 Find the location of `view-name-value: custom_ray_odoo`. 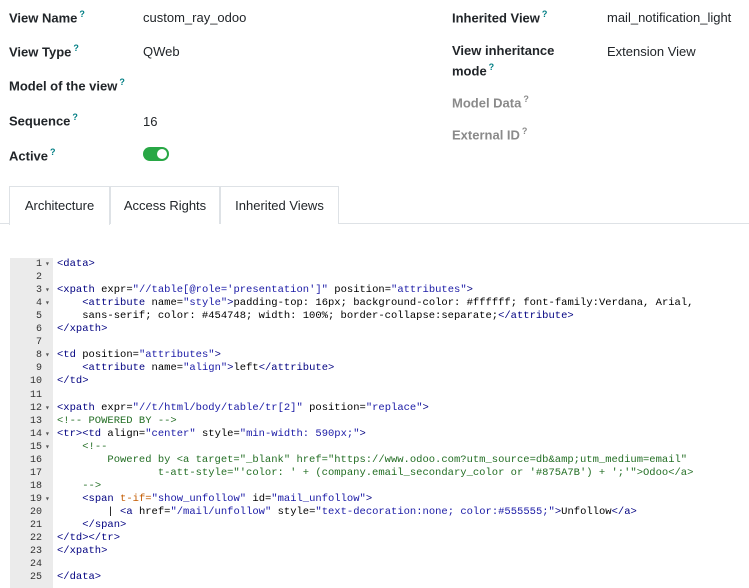

view-name-value: custom_ray_odoo is located at coordinates (194, 17).